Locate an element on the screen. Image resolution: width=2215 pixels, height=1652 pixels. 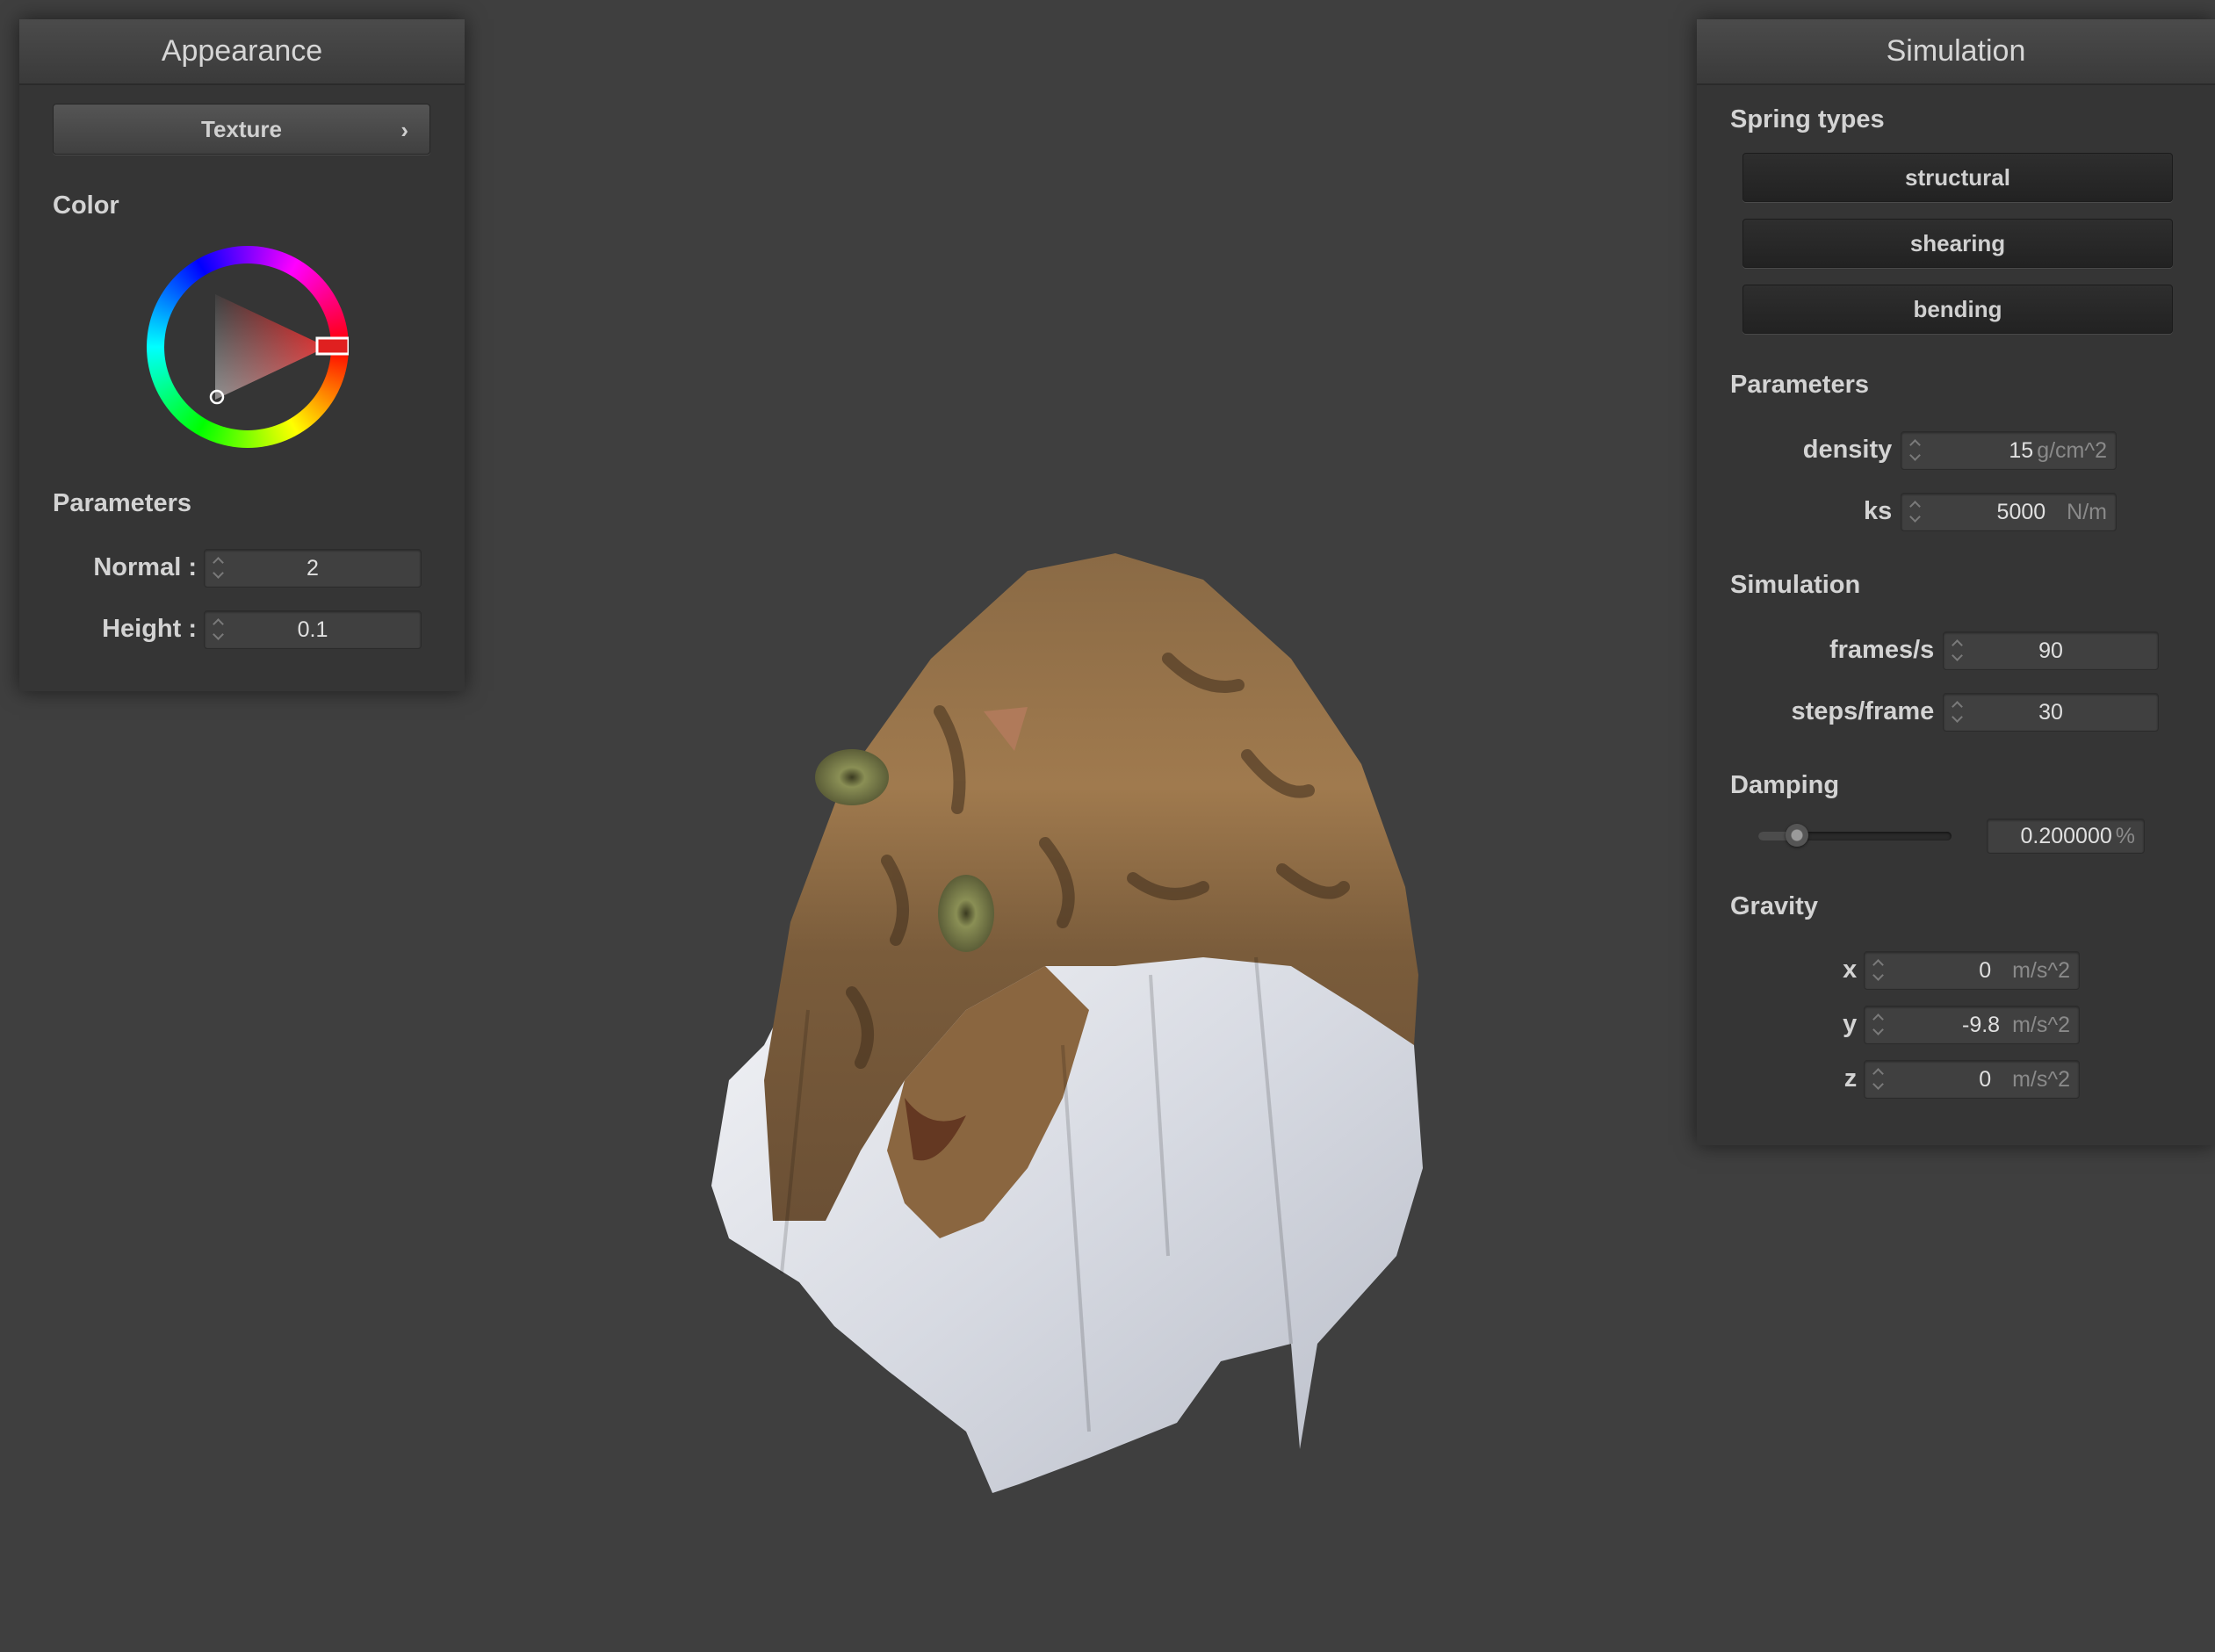
color-triangle is located at coordinates (248, 347).